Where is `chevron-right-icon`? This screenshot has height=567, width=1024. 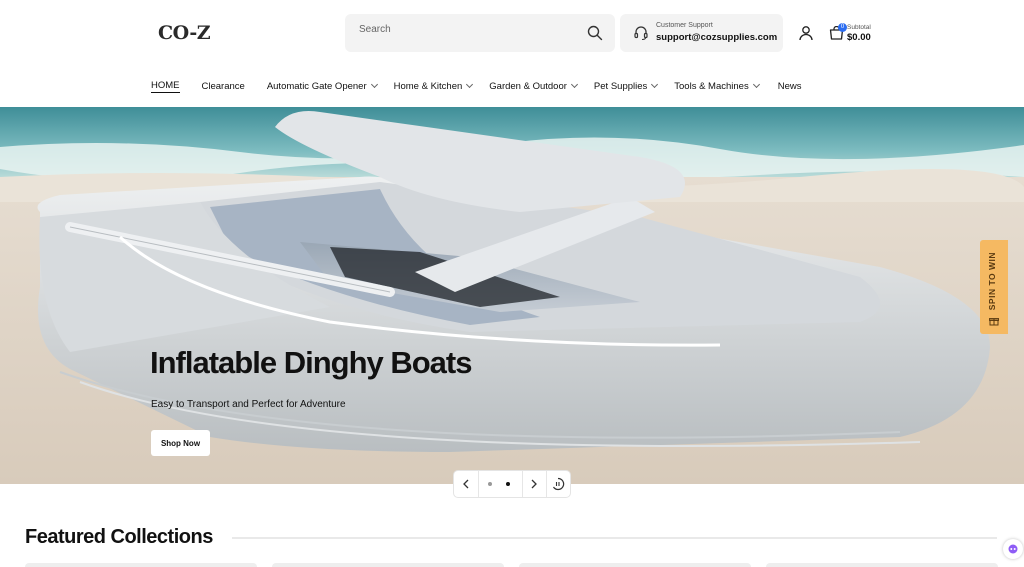
chevron-right-icon is located at coordinates (534, 484).